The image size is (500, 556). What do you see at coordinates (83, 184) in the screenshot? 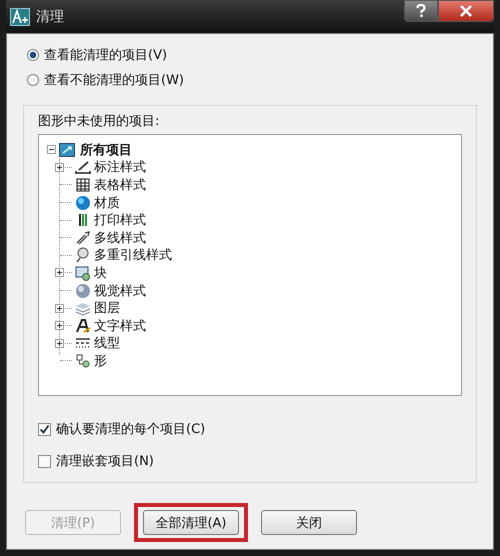
I see `table-icon` at bounding box center [83, 184].